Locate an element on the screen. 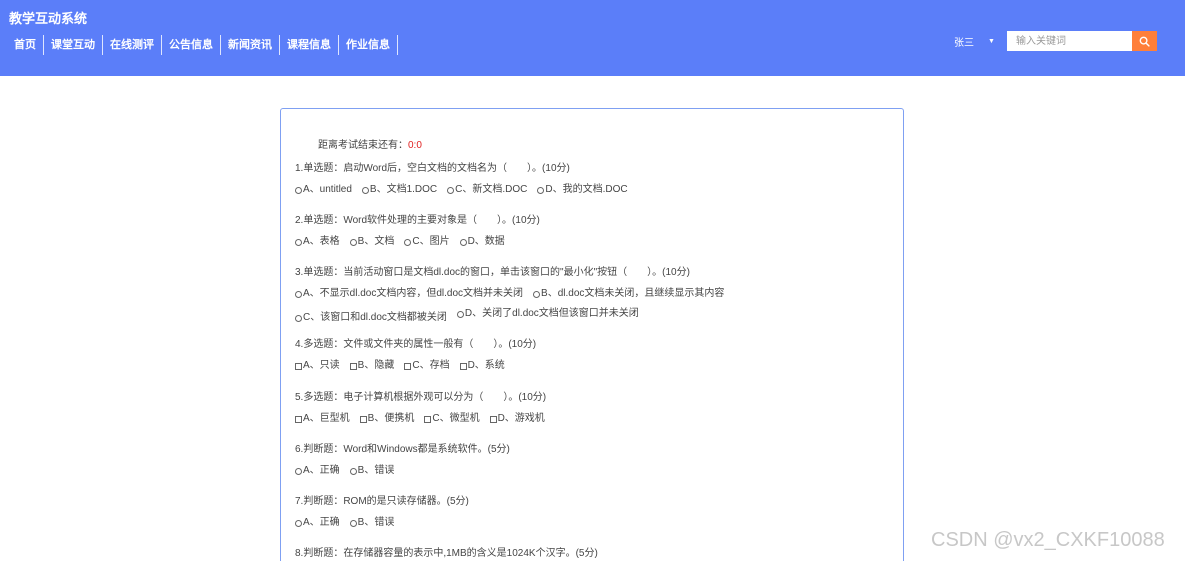 The height and width of the screenshot is (561, 1185). answer-option: C、新文档.DOC is located at coordinates (487, 190).